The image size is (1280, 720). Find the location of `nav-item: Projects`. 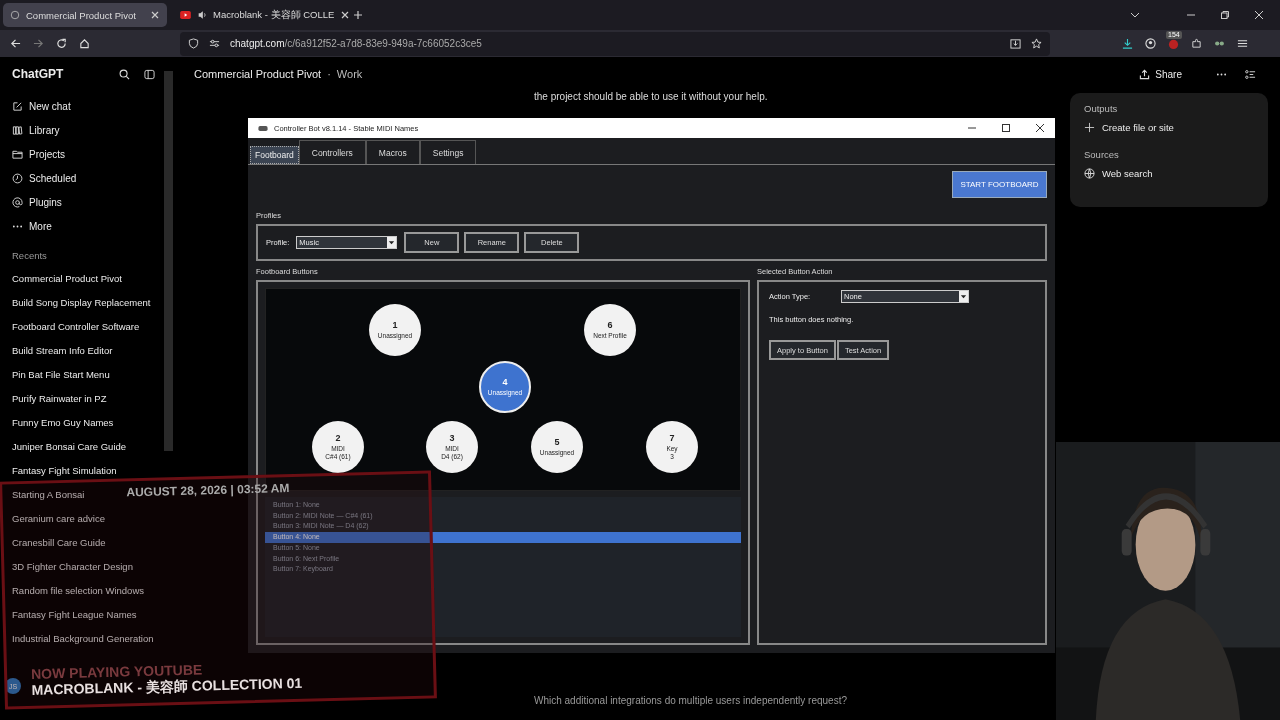

nav-item: Projects is located at coordinates (88, 154).